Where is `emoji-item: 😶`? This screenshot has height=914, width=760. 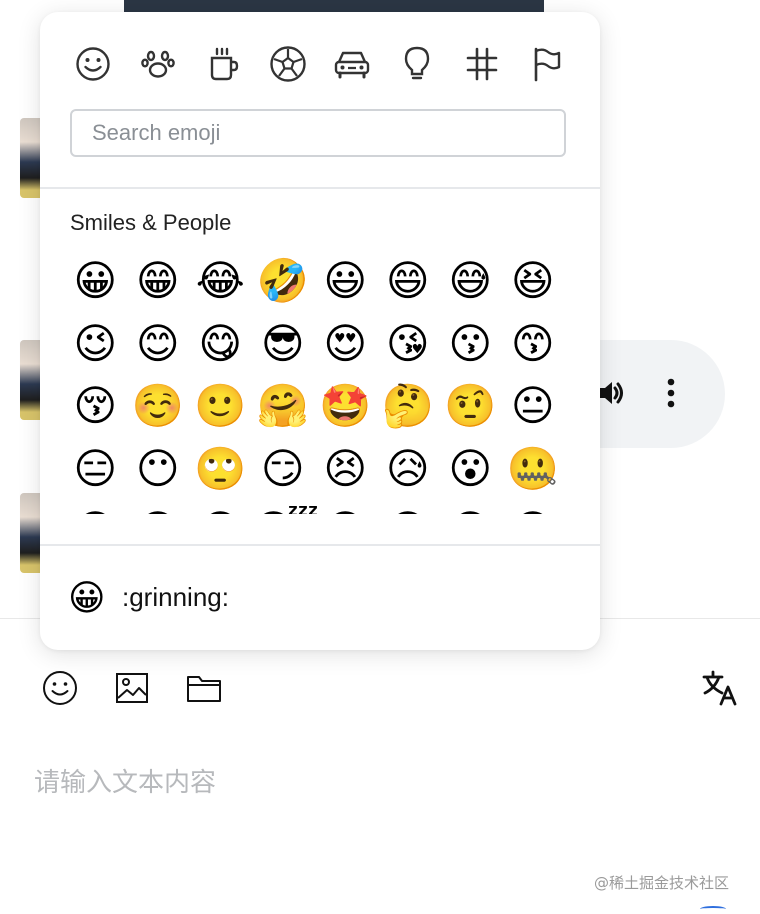 emoji-item: 😶 is located at coordinates (158, 469).